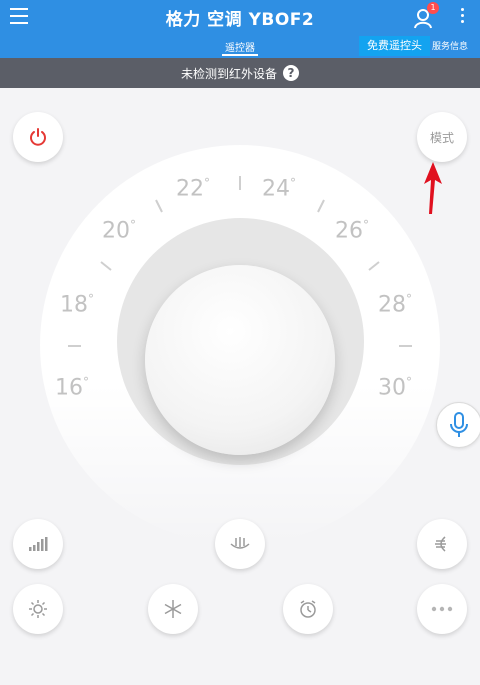 The width and height of the screenshot is (480, 685). I want to click on mode-label: 模式, so click(441, 137).